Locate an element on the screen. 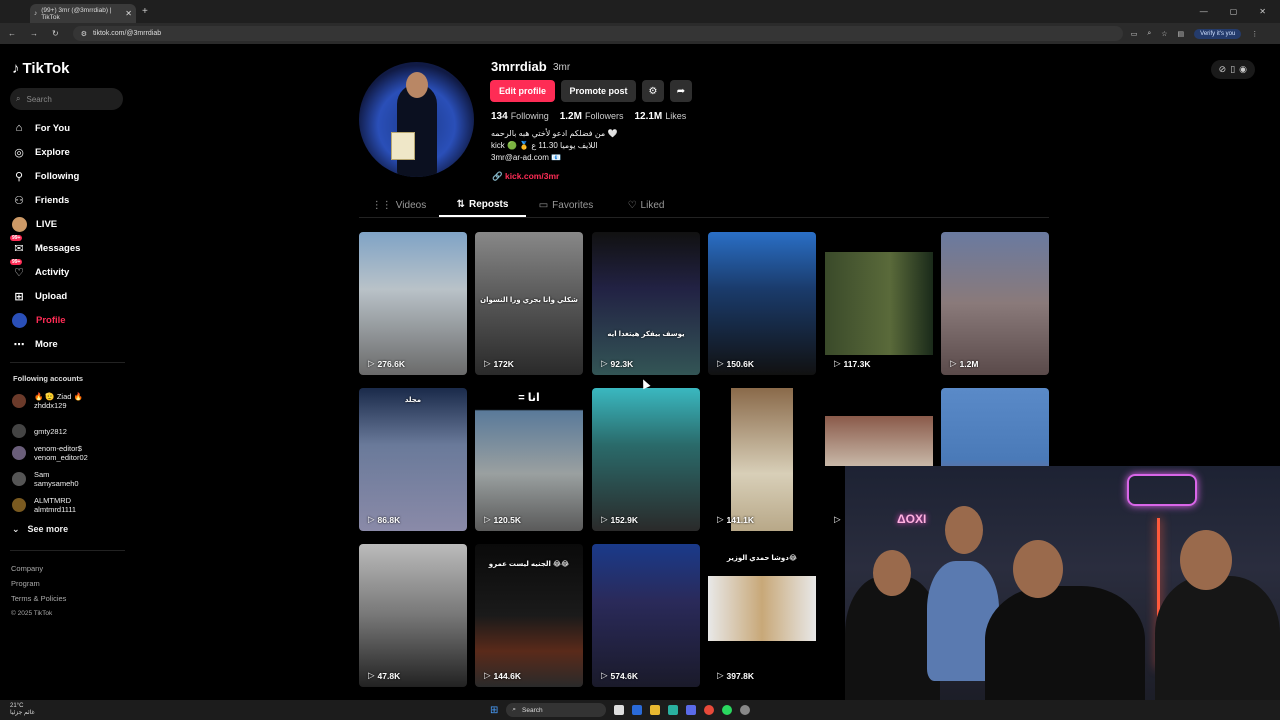 The width and height of the screenshot is (1280, 720). friends-icon: ⚇ is located at coordinates (19, 200).